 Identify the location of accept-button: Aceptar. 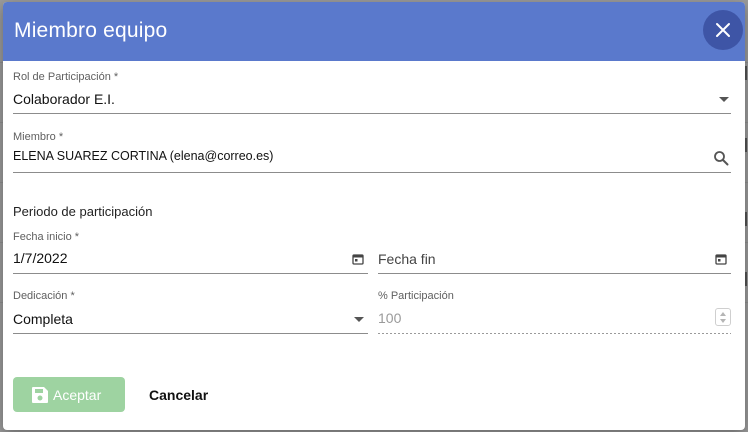
(69, 394).